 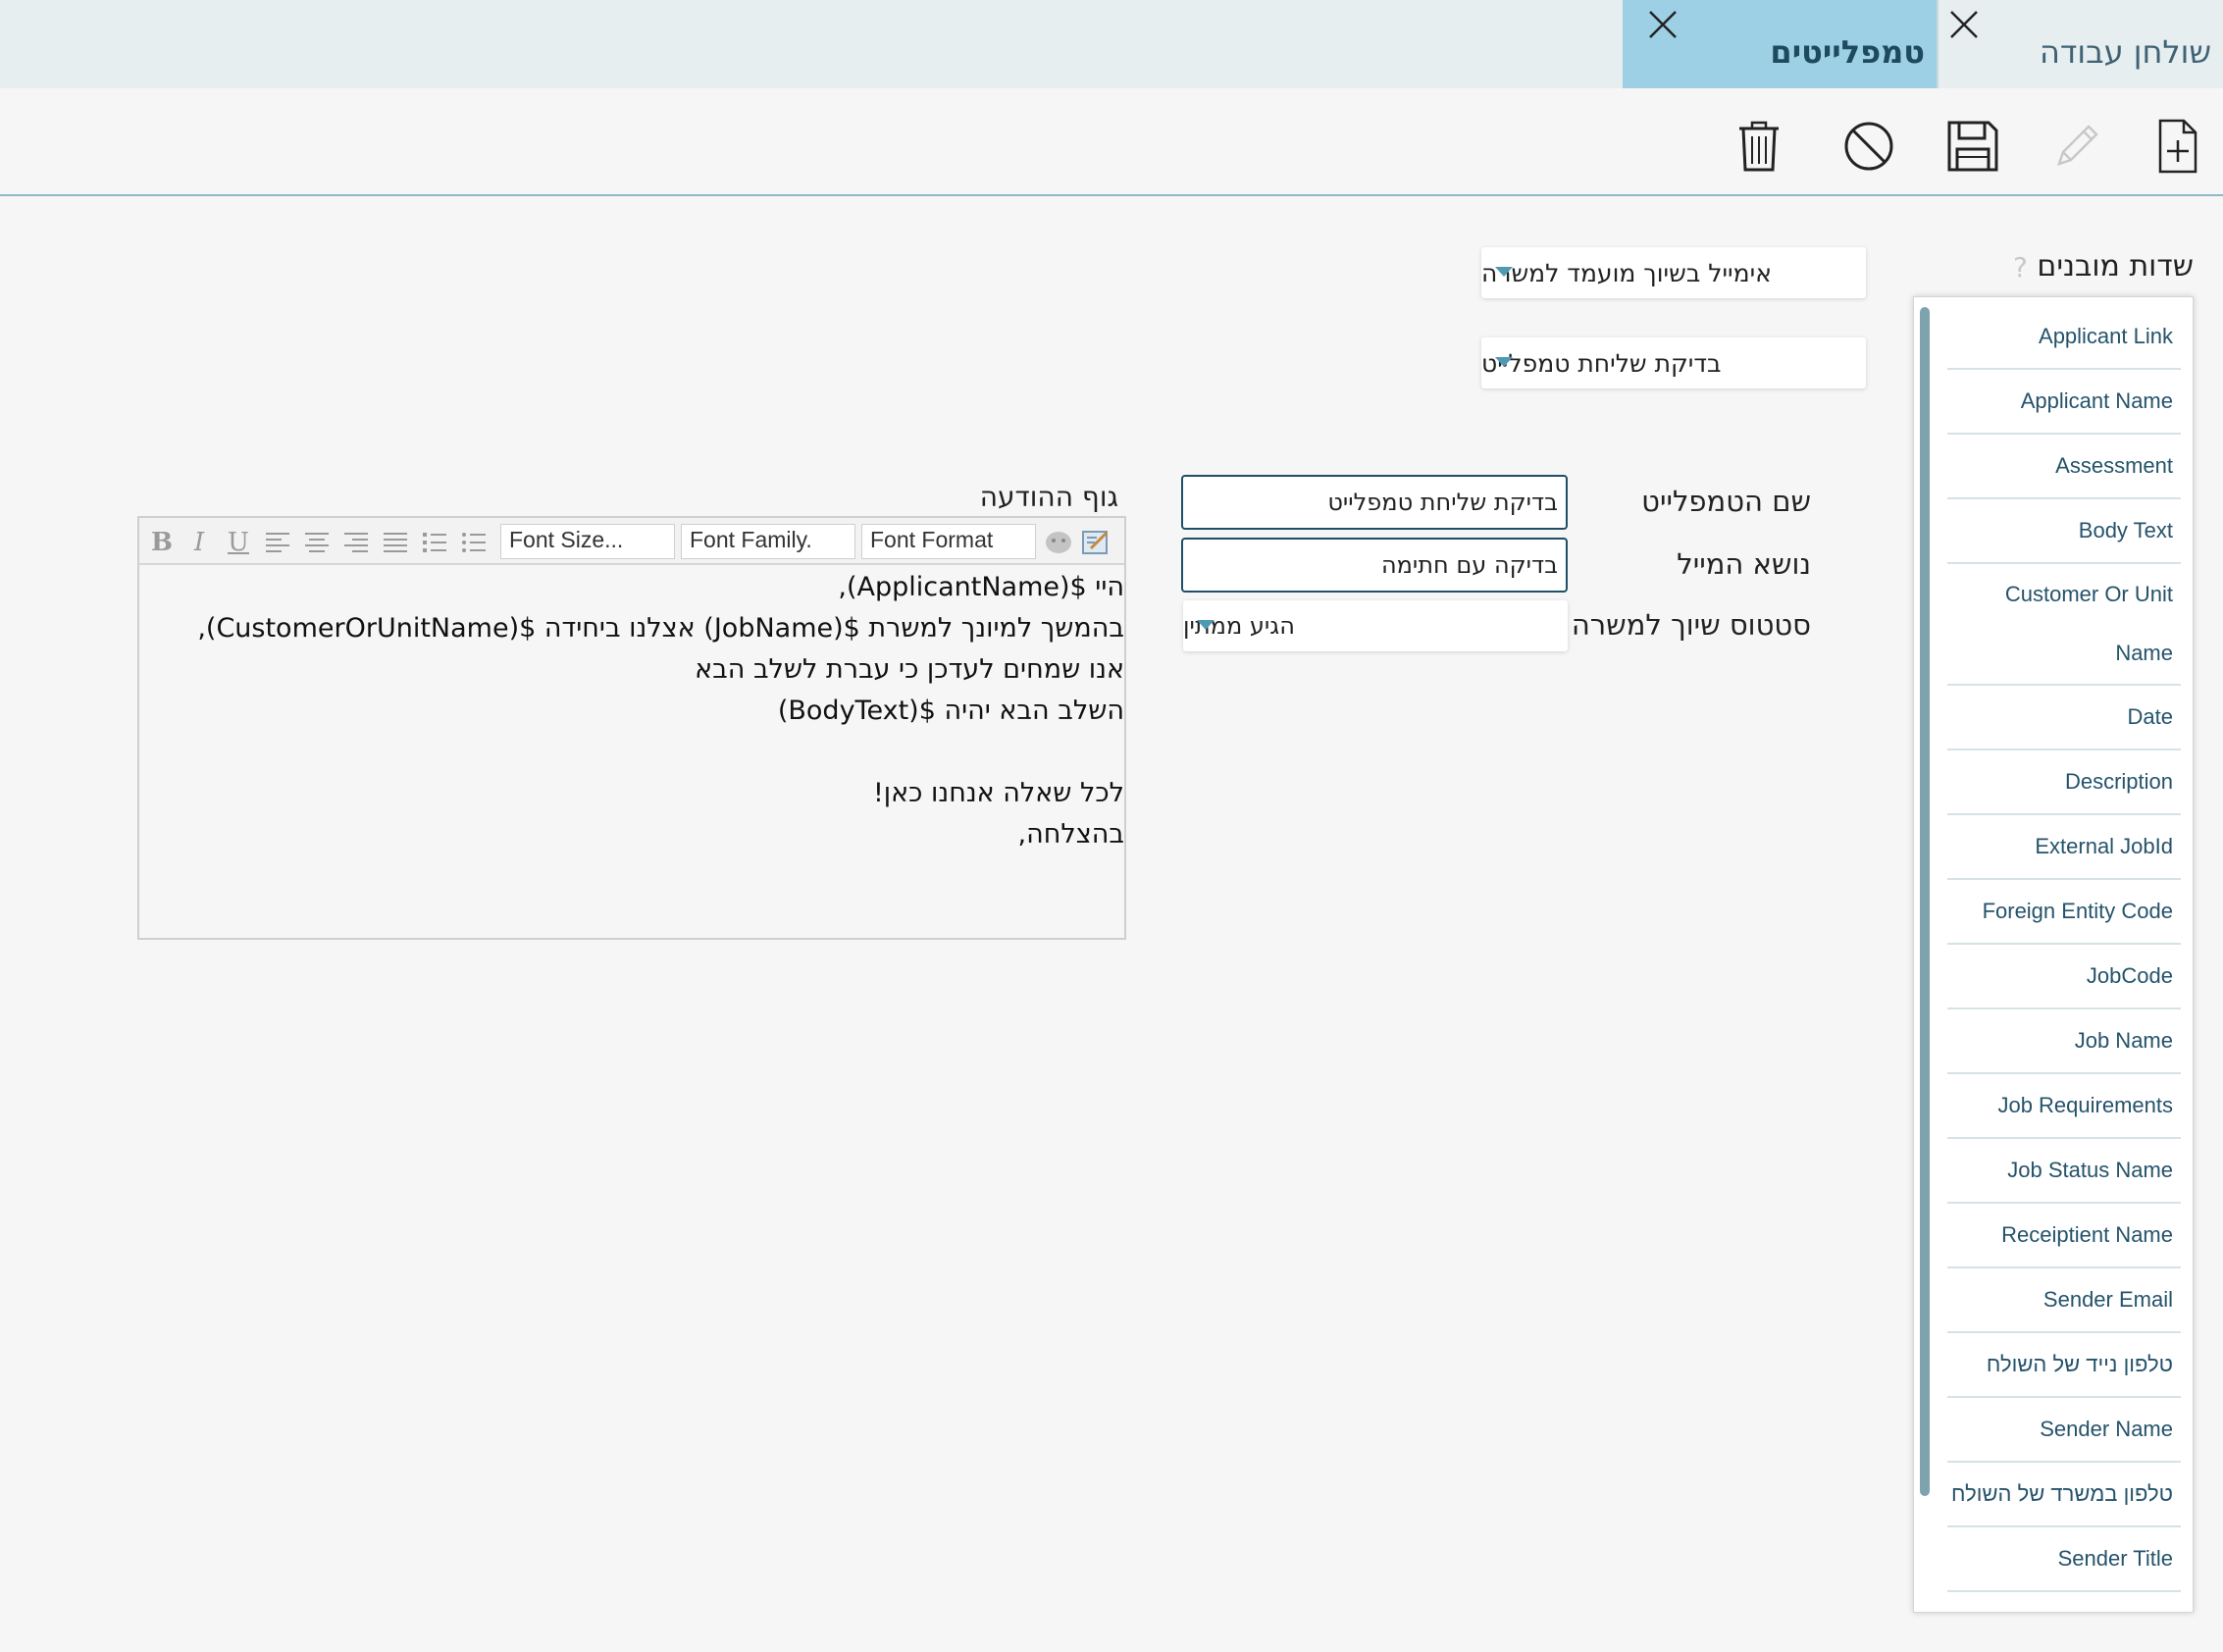 I want to click on editor-line: בהצלחה,, so click(x=1070, y=835).